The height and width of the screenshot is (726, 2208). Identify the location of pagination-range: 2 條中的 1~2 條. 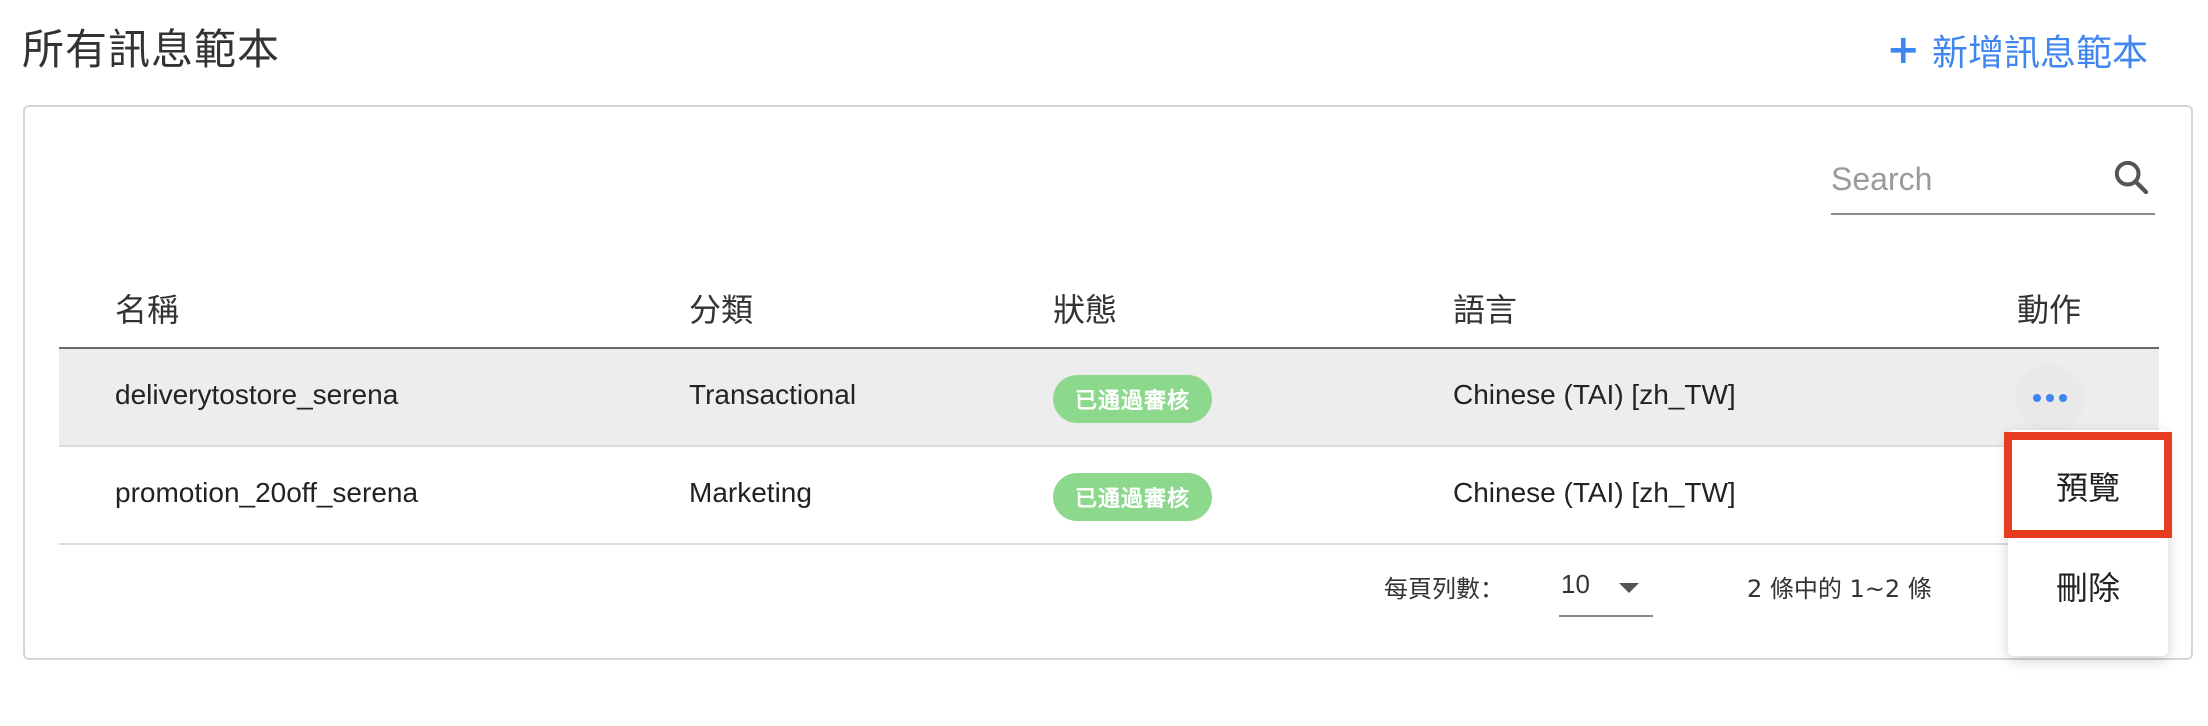
(1839, 589).